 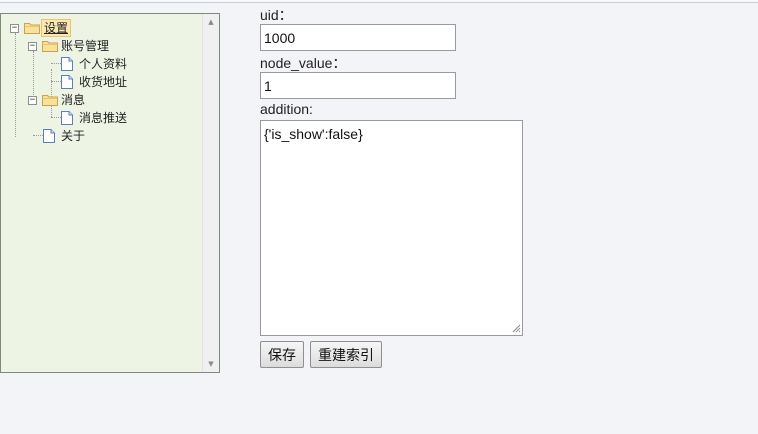 I want to click on tree-node-about: 关于, so click(x=65, y=136).